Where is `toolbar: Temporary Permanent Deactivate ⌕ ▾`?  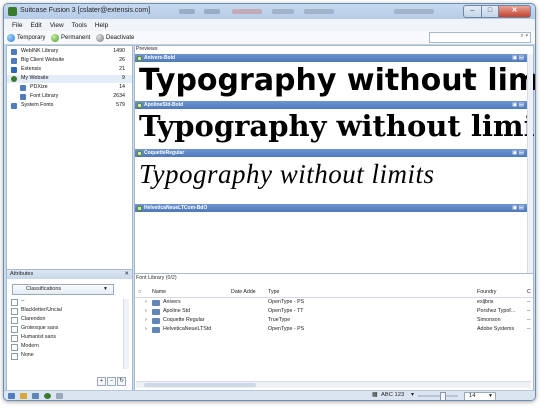
toolbar: Temporary Permanent Deactivate ⌕ ▾ is located at coordinates (269, 38).